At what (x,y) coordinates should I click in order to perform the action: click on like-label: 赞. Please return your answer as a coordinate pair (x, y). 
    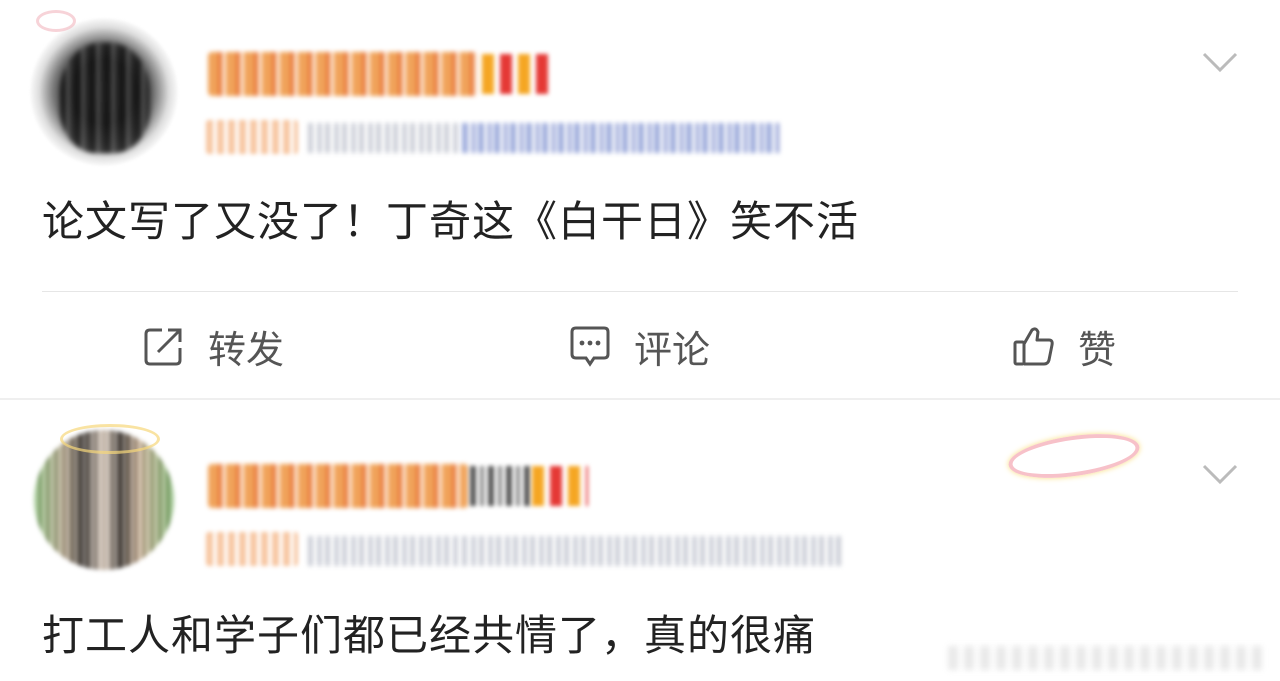
    Looking at the image, I should click on (1097, 349).